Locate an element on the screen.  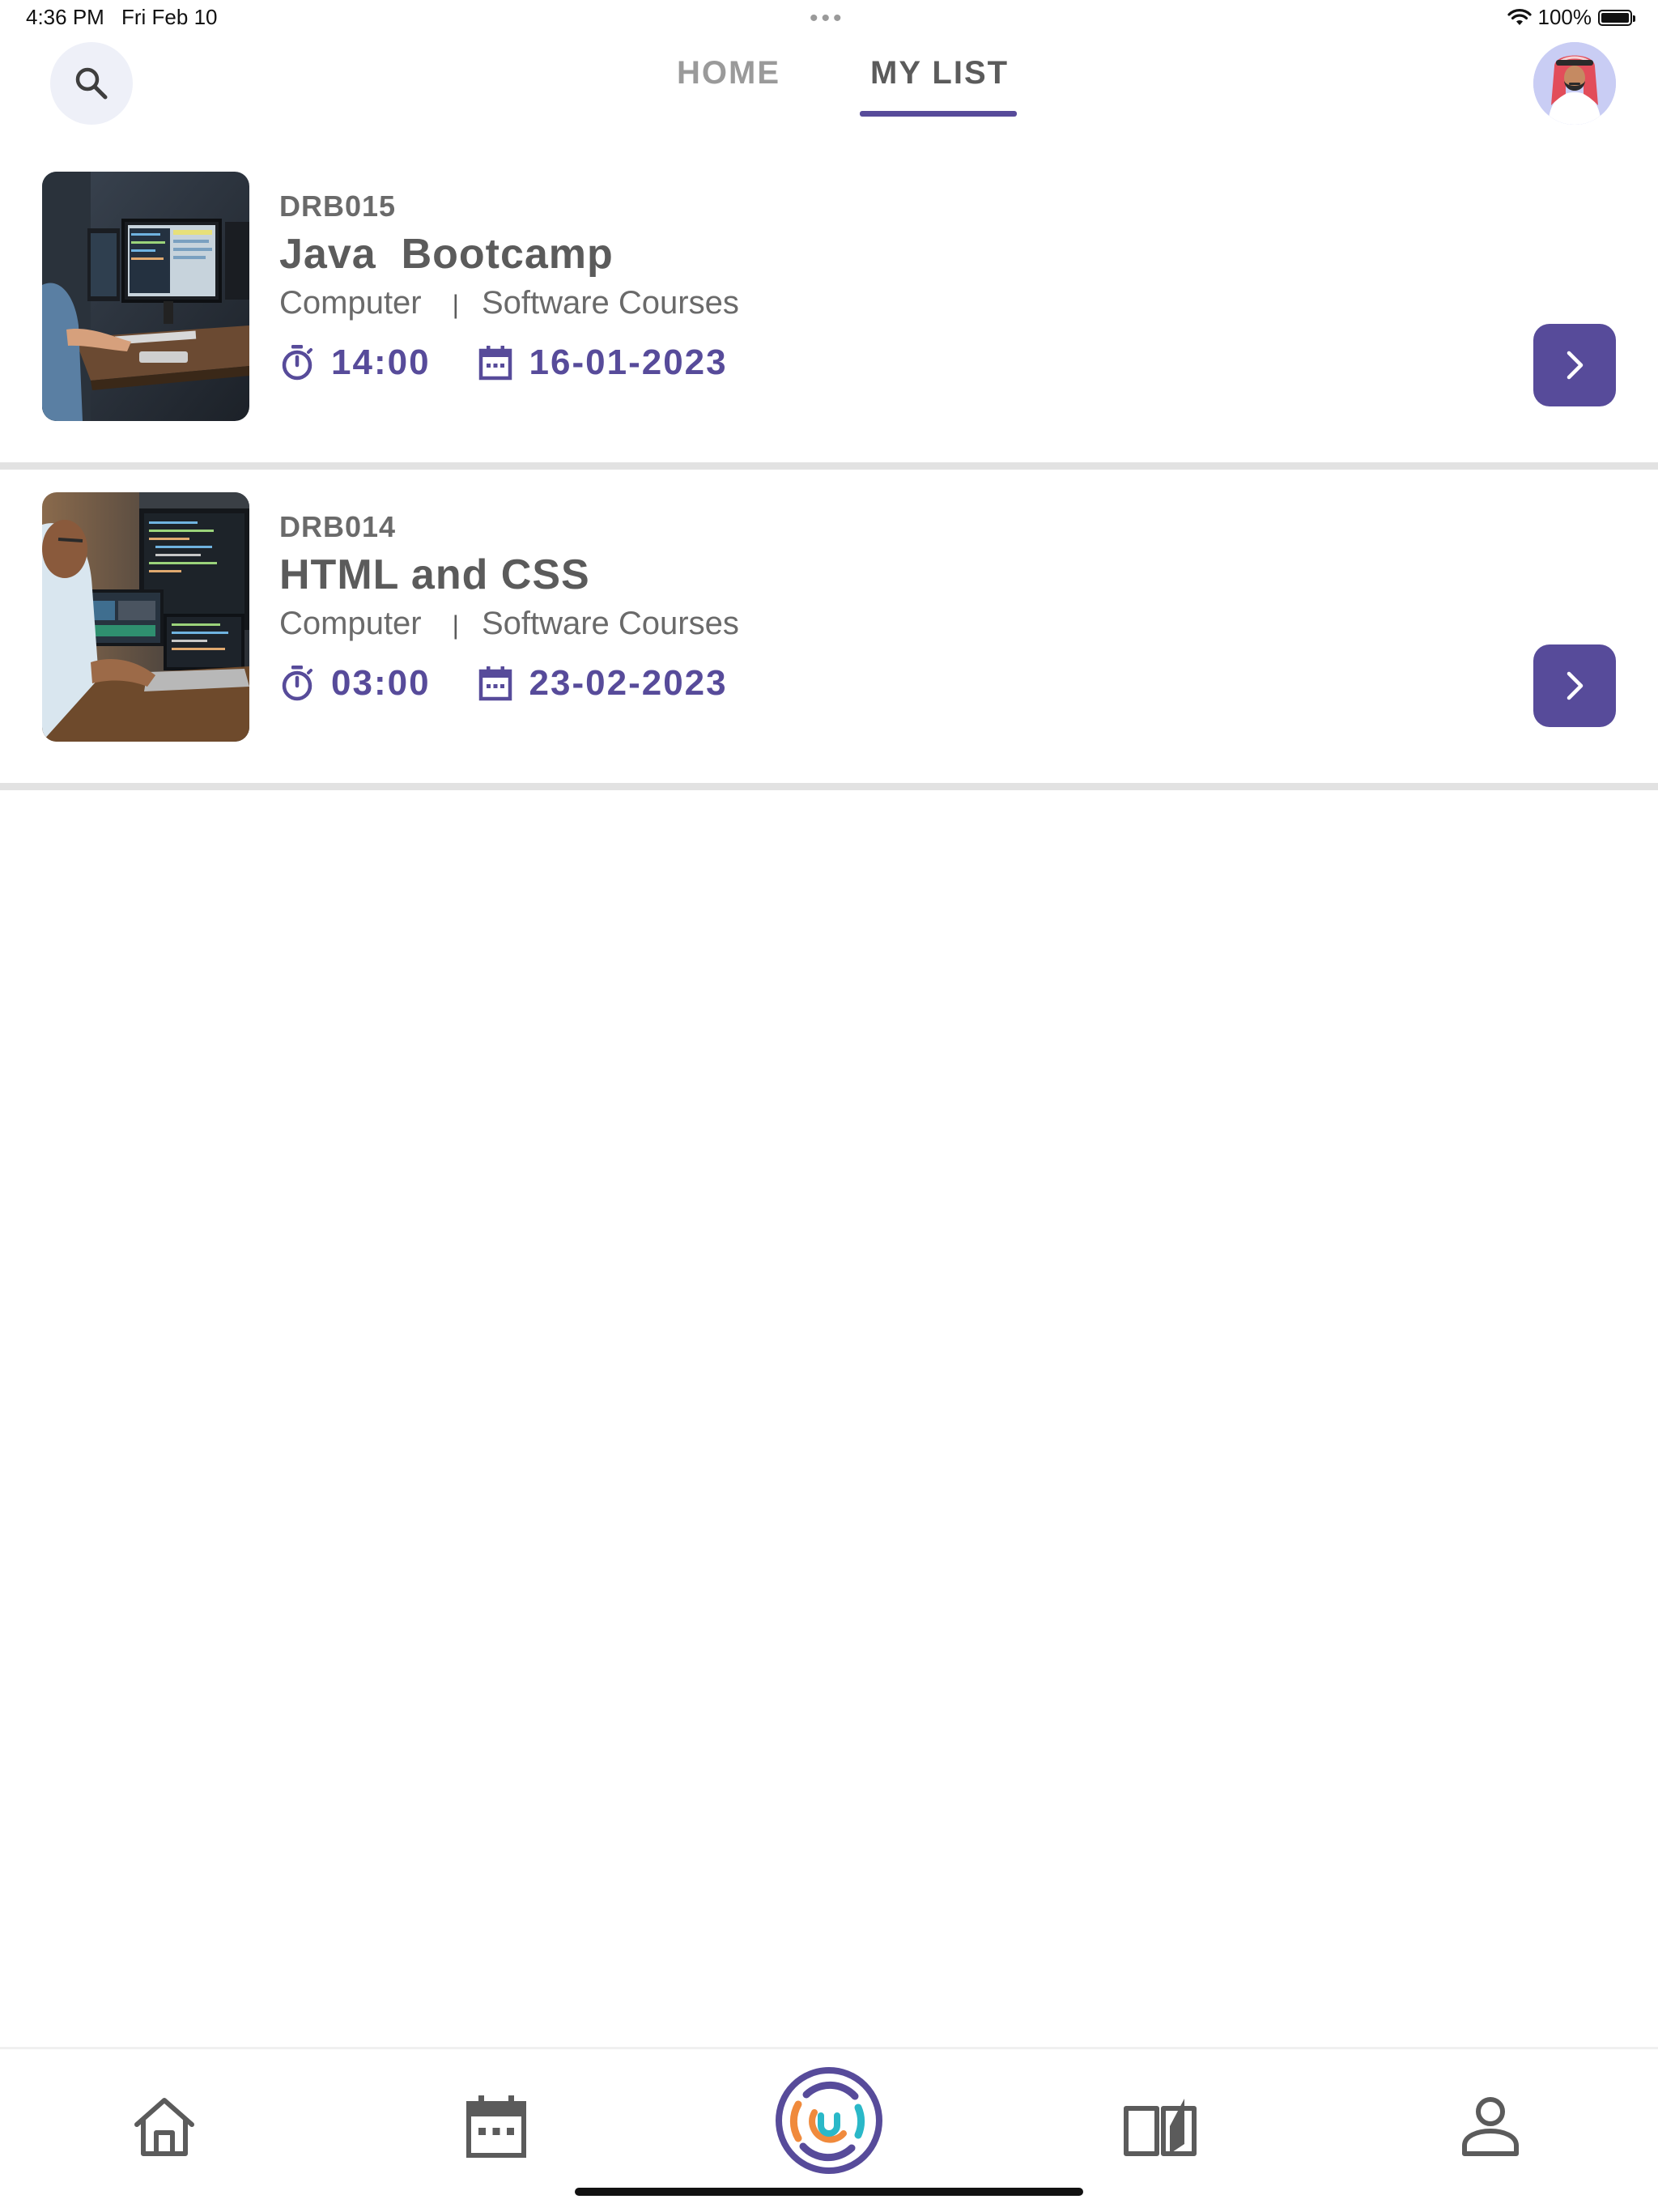
developer-workstation-image is located at coordinates (145, 297).